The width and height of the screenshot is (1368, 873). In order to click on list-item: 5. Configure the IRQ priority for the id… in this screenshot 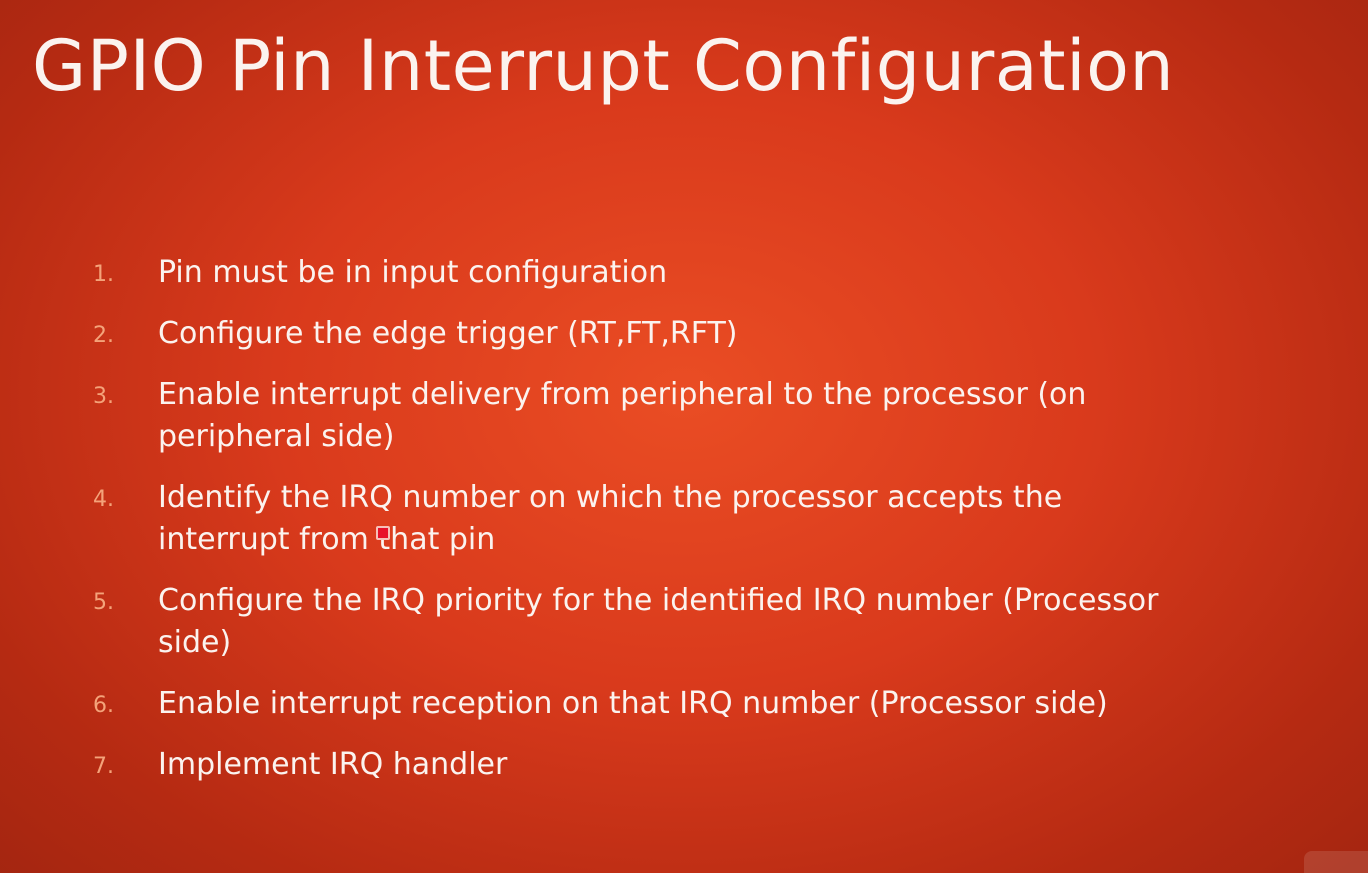, I will do `click(670, 622)`.